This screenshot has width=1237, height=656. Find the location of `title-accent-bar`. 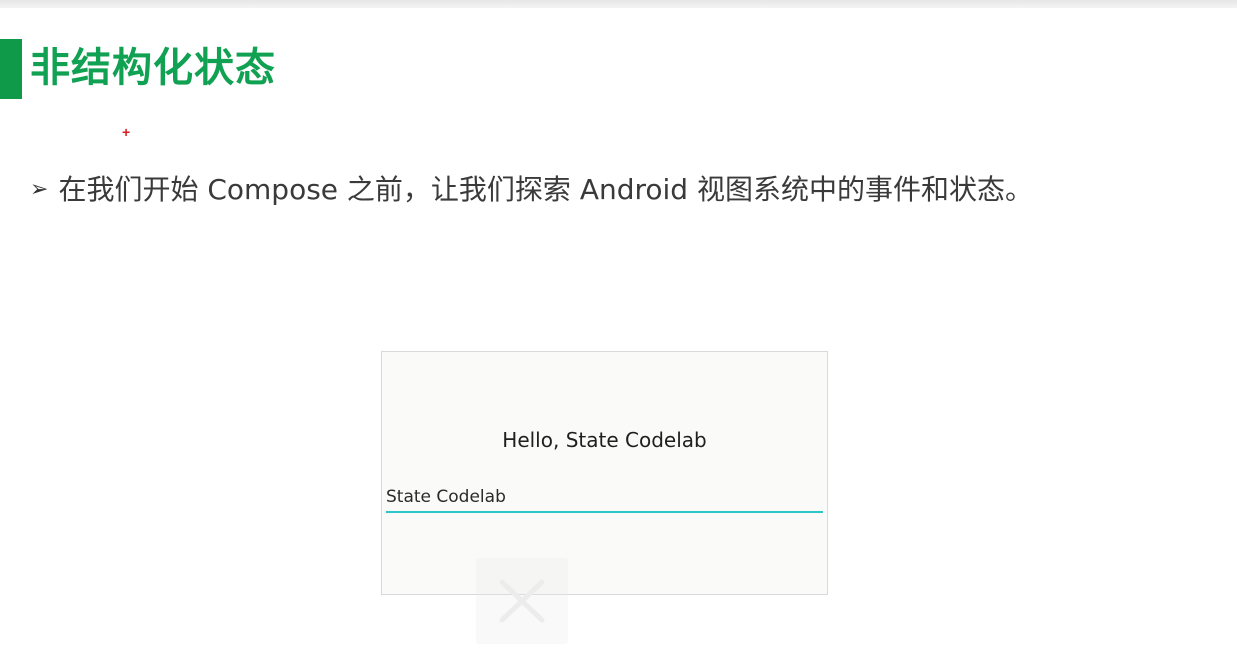

title-accent-bar is located at coordinates (11, 69).